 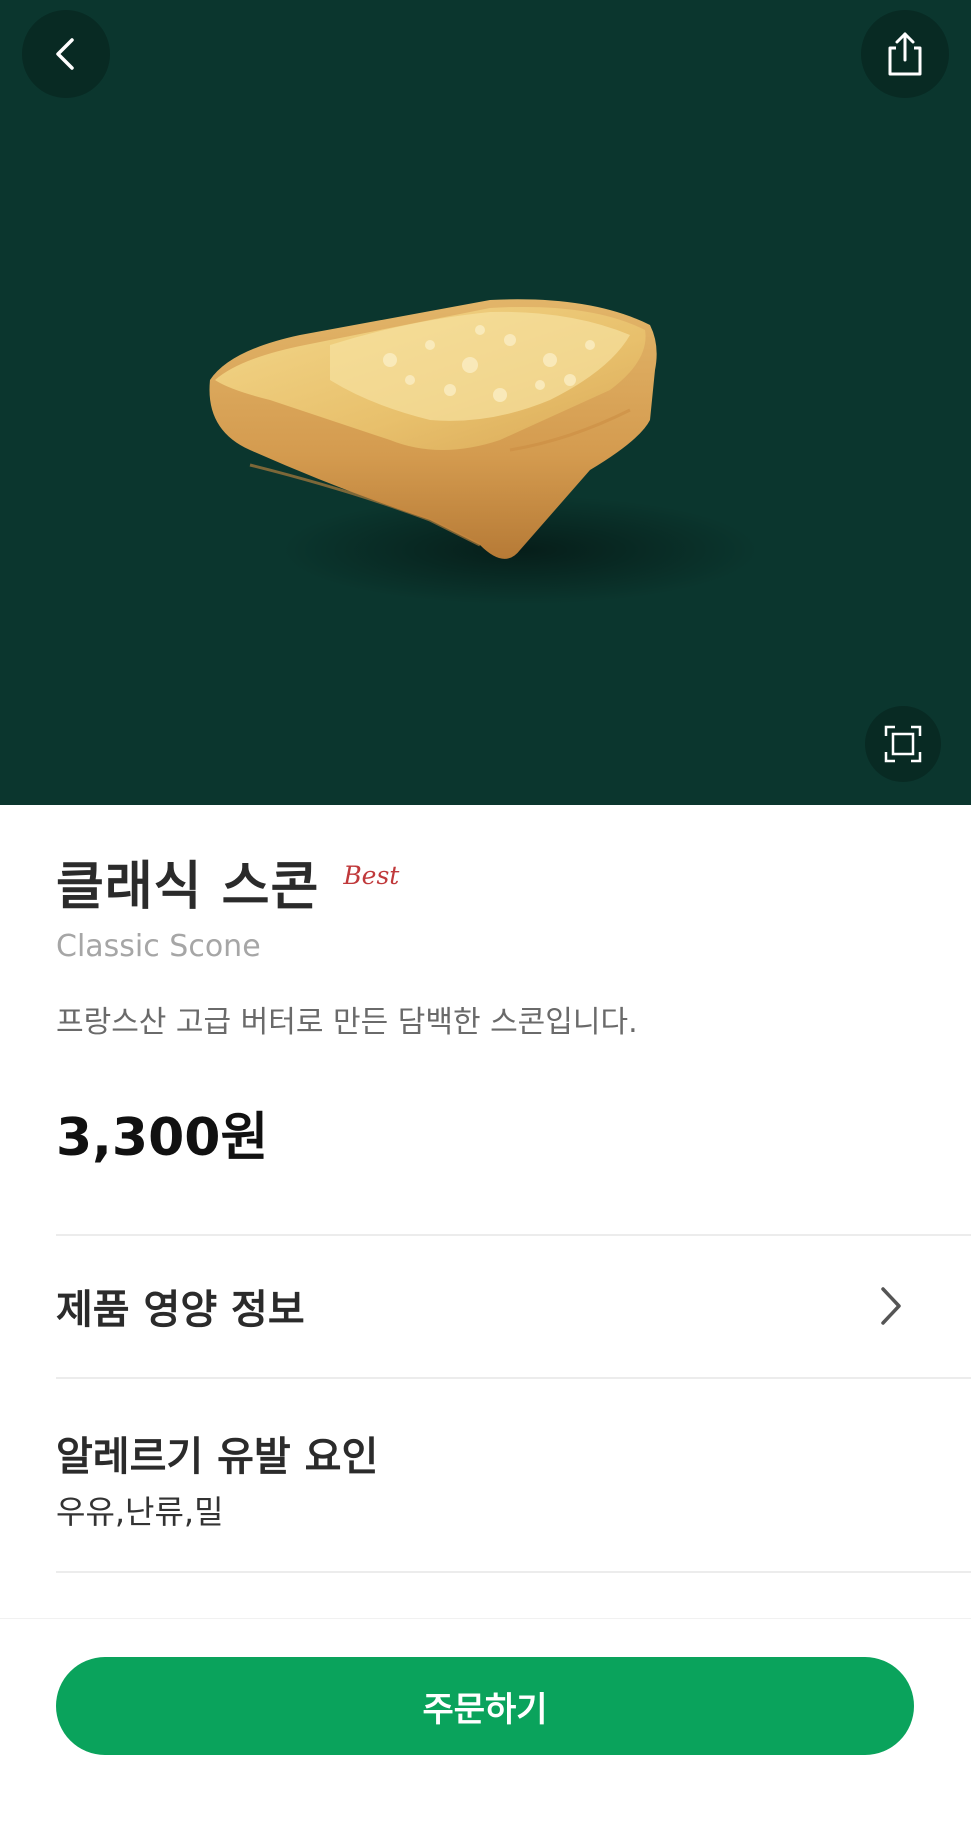 I want to click on expand-icon, so click(x=903, y=744).